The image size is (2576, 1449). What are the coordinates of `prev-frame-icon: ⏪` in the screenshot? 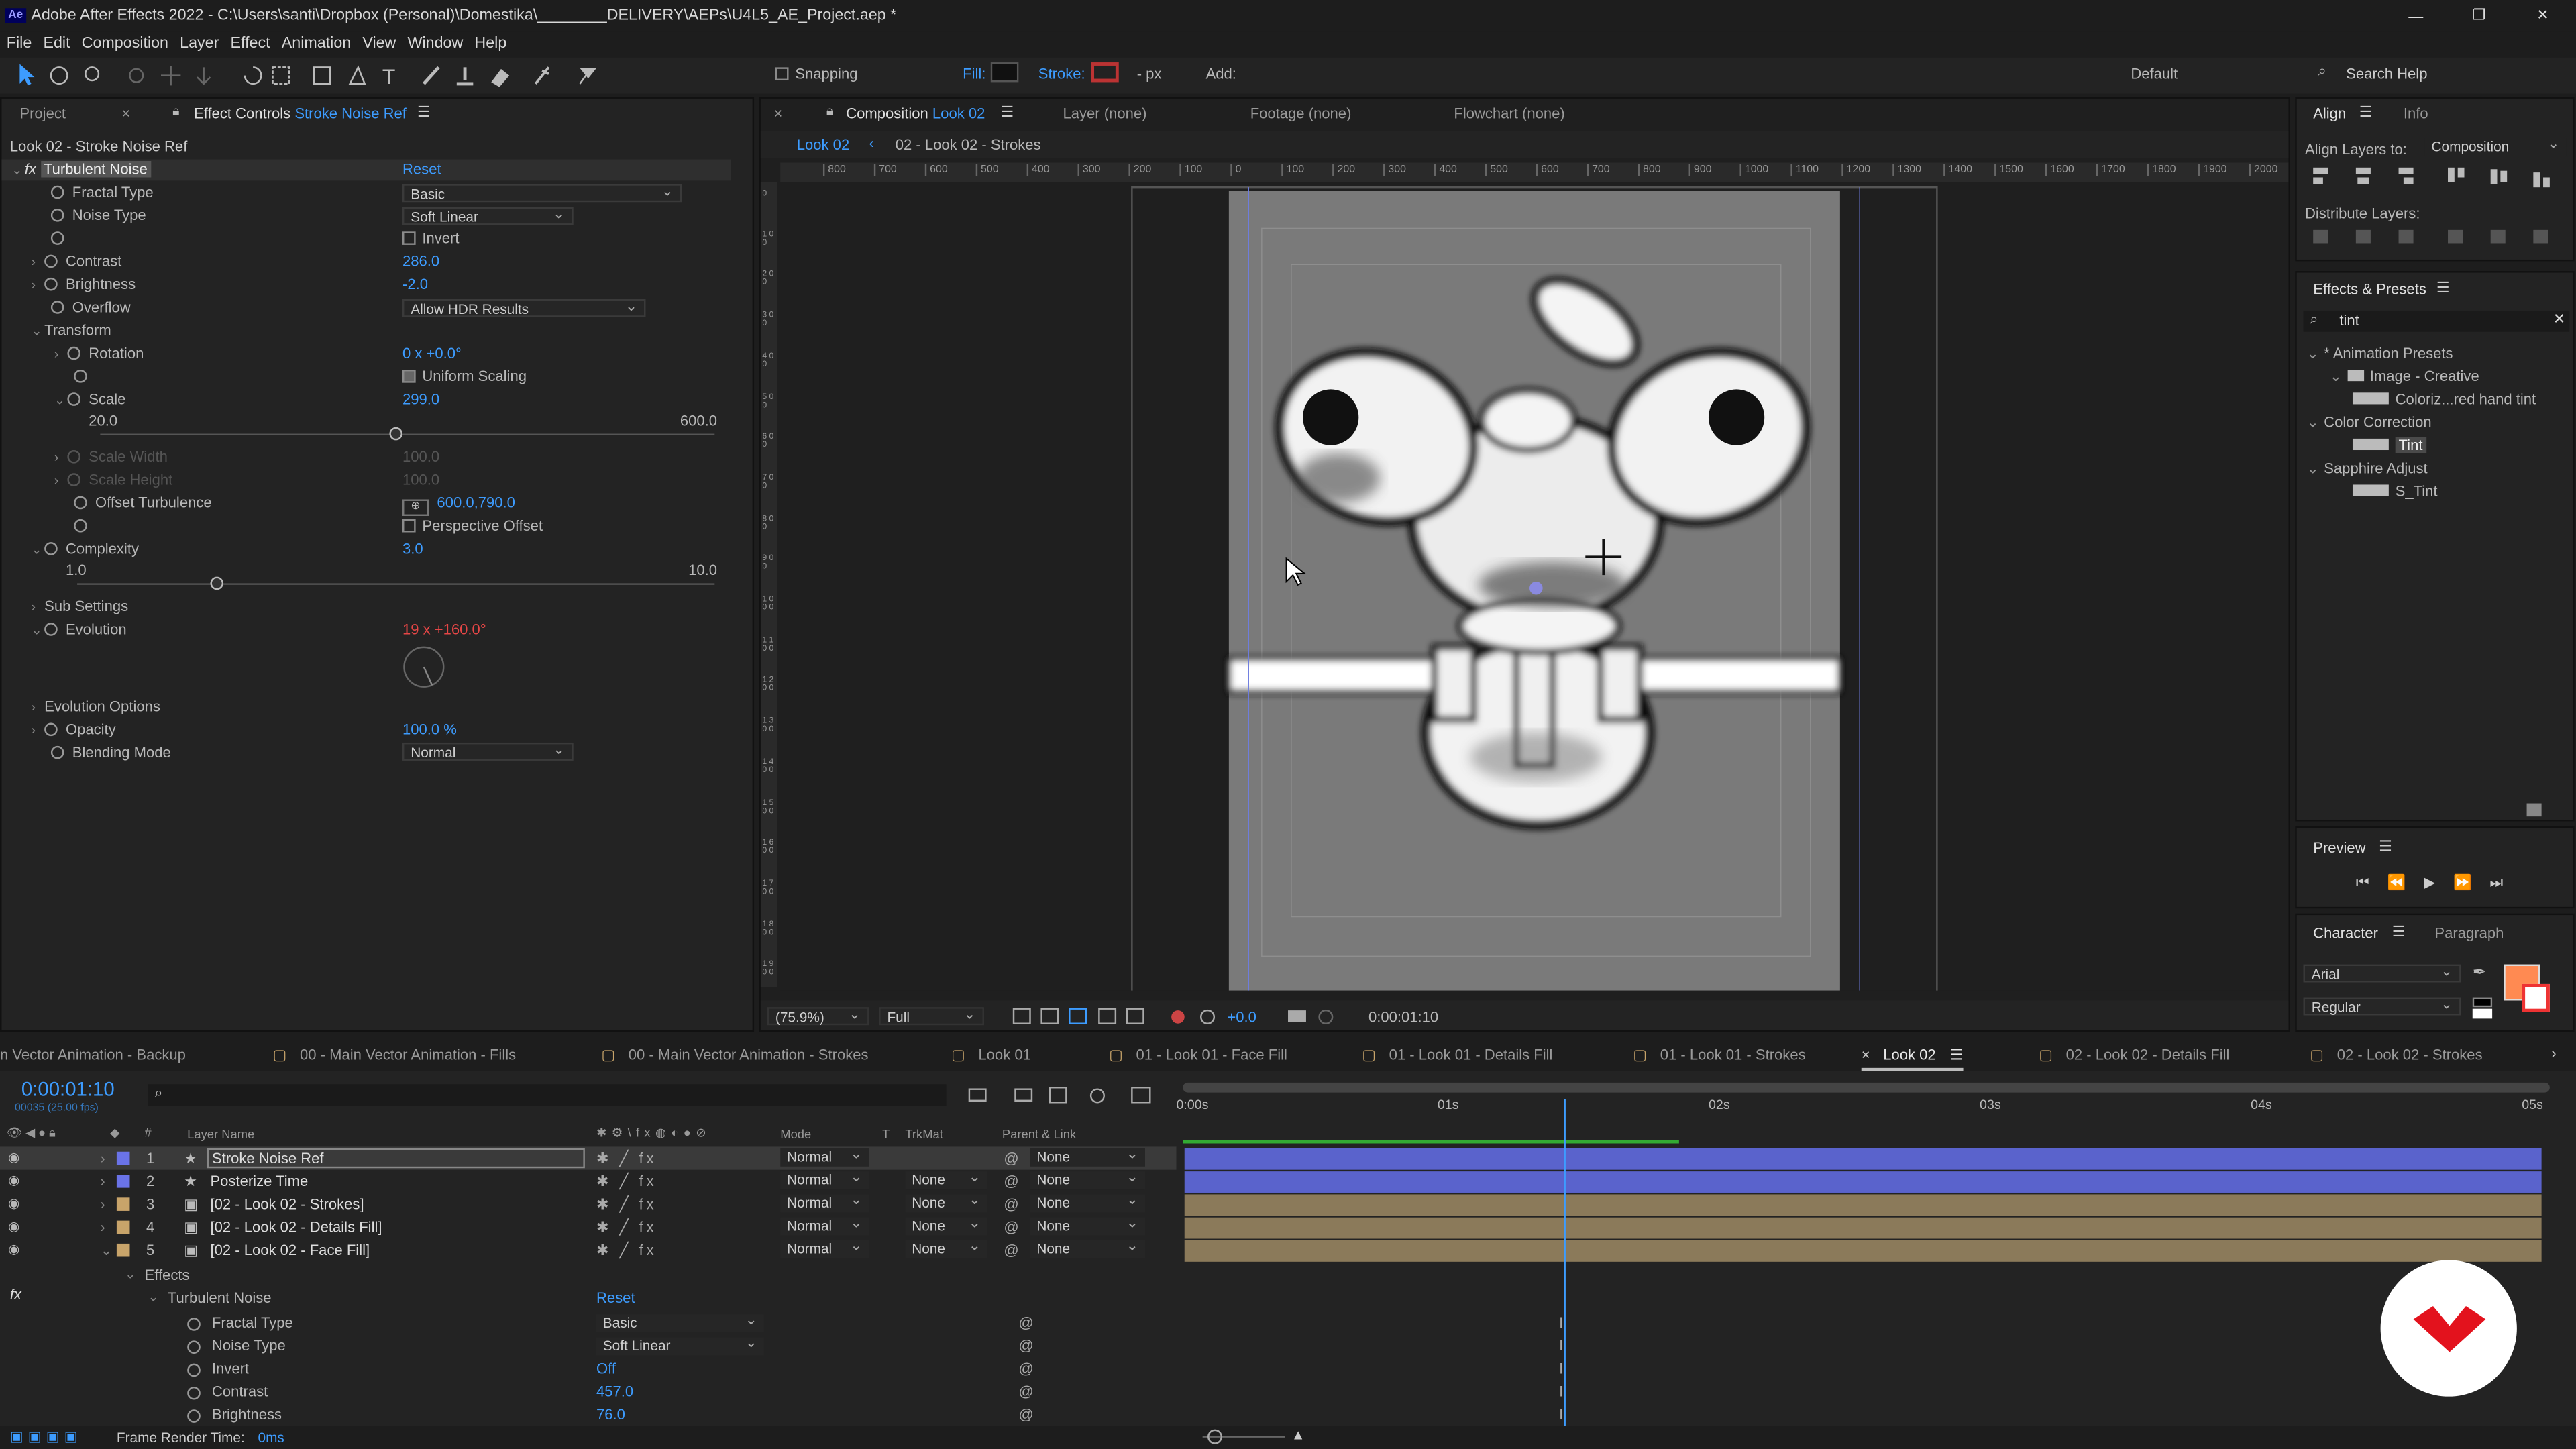 It's located at (2396, 883).